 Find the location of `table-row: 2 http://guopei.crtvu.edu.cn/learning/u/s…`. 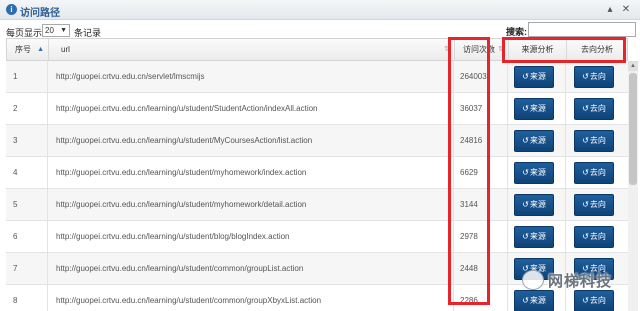

table-row: 2 http://guopei.crtvu.edu.cn/learning/u/s… is located at coordinates (317, 109).